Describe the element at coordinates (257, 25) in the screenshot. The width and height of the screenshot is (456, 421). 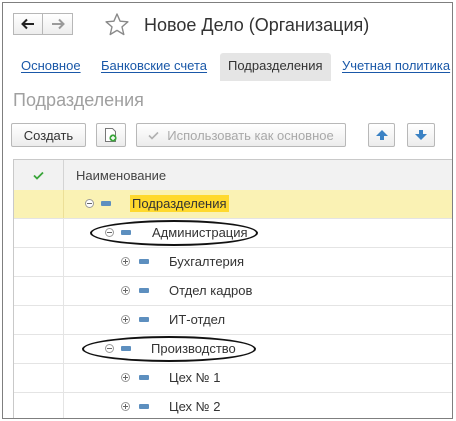
I see `window-title: Новое Дело (Организация)` at that location.